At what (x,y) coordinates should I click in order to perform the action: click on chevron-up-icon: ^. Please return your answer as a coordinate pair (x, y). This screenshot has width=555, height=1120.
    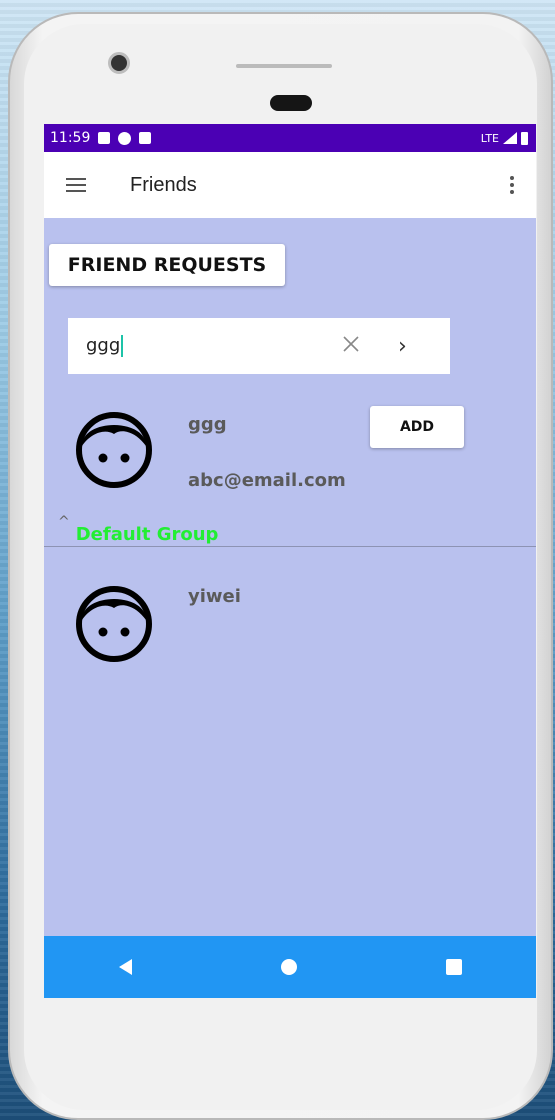
    Looking at the image, I should click on (64, 522).